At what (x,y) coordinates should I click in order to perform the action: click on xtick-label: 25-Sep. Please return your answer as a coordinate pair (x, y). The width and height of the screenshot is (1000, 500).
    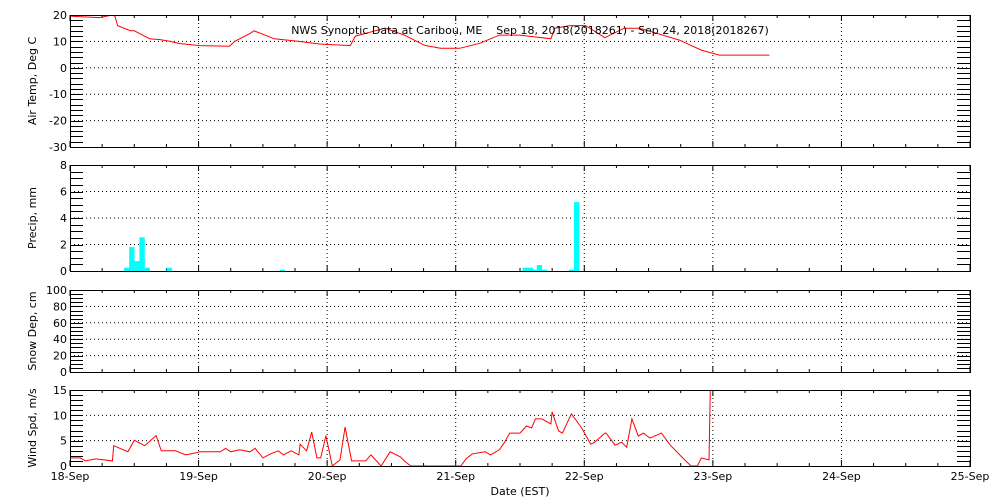
    Looking at the image, I should click on (970, 476).